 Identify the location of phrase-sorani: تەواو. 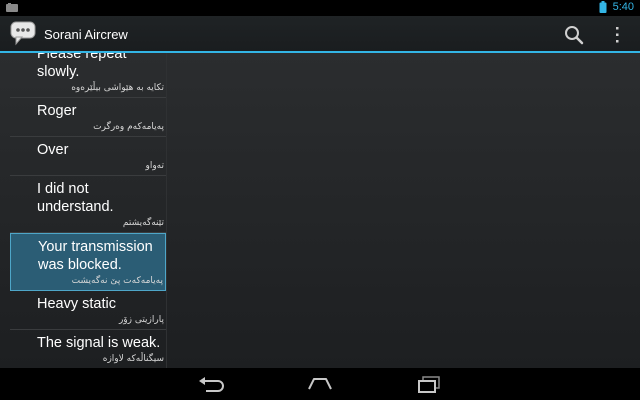
(154, 166).